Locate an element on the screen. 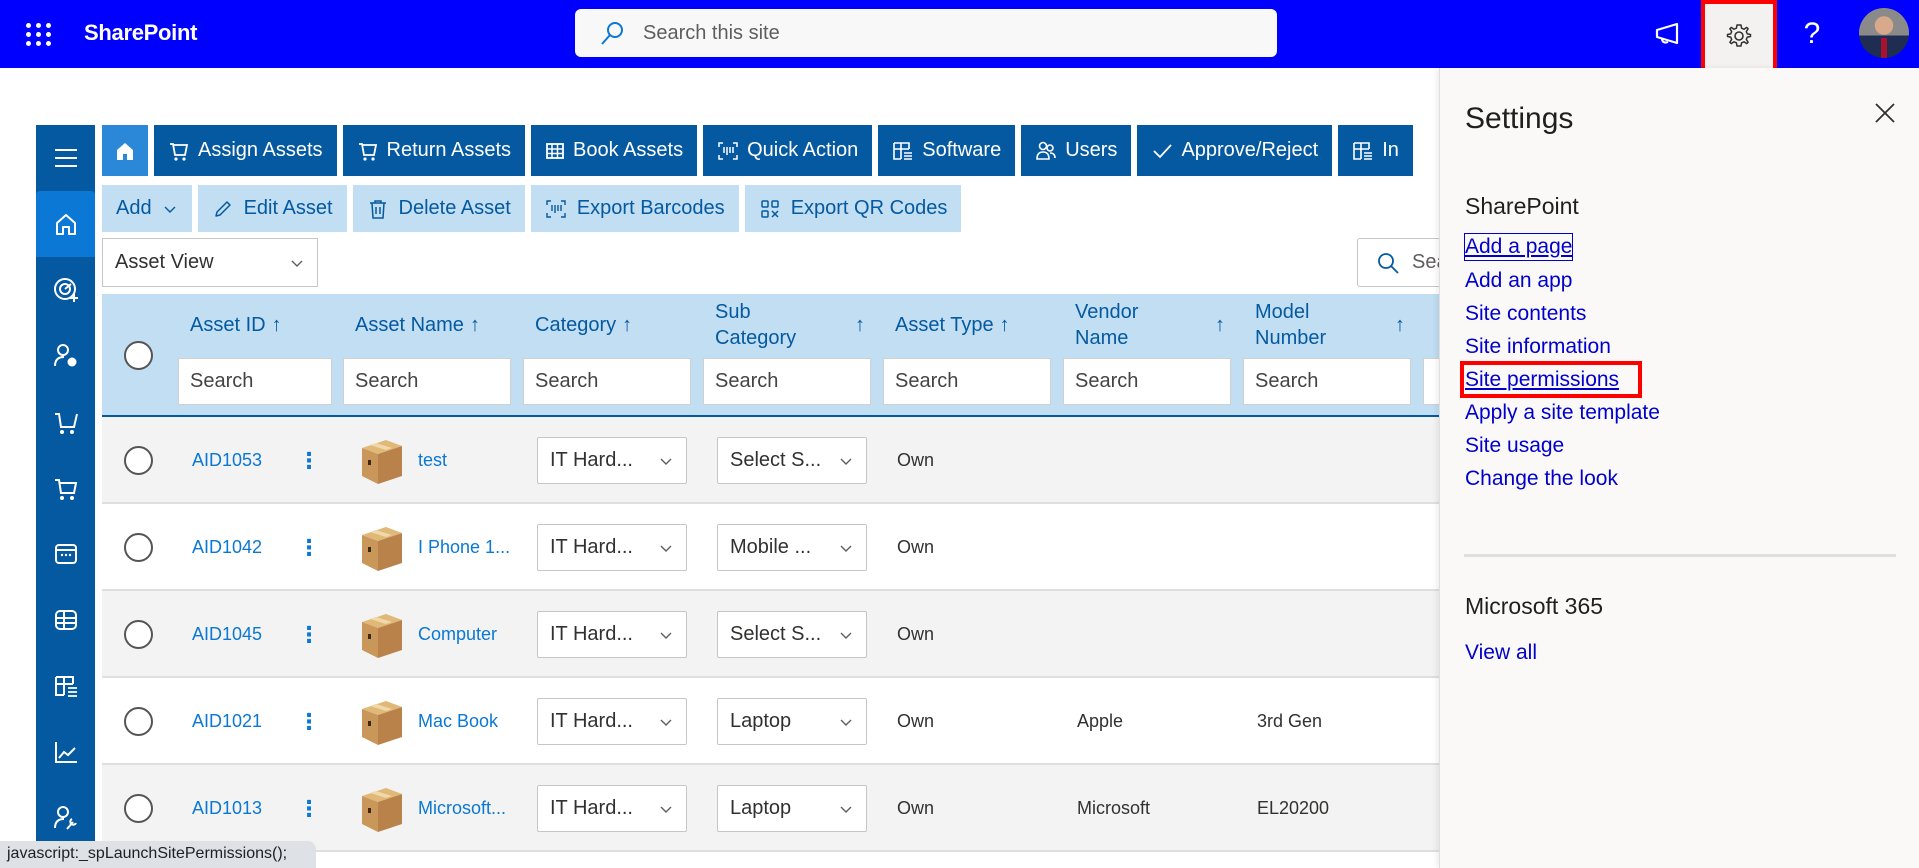 The width and height of the screenshot is (1919, 868). asset-id-link: AID1042 is located at coordinates (227, 547).